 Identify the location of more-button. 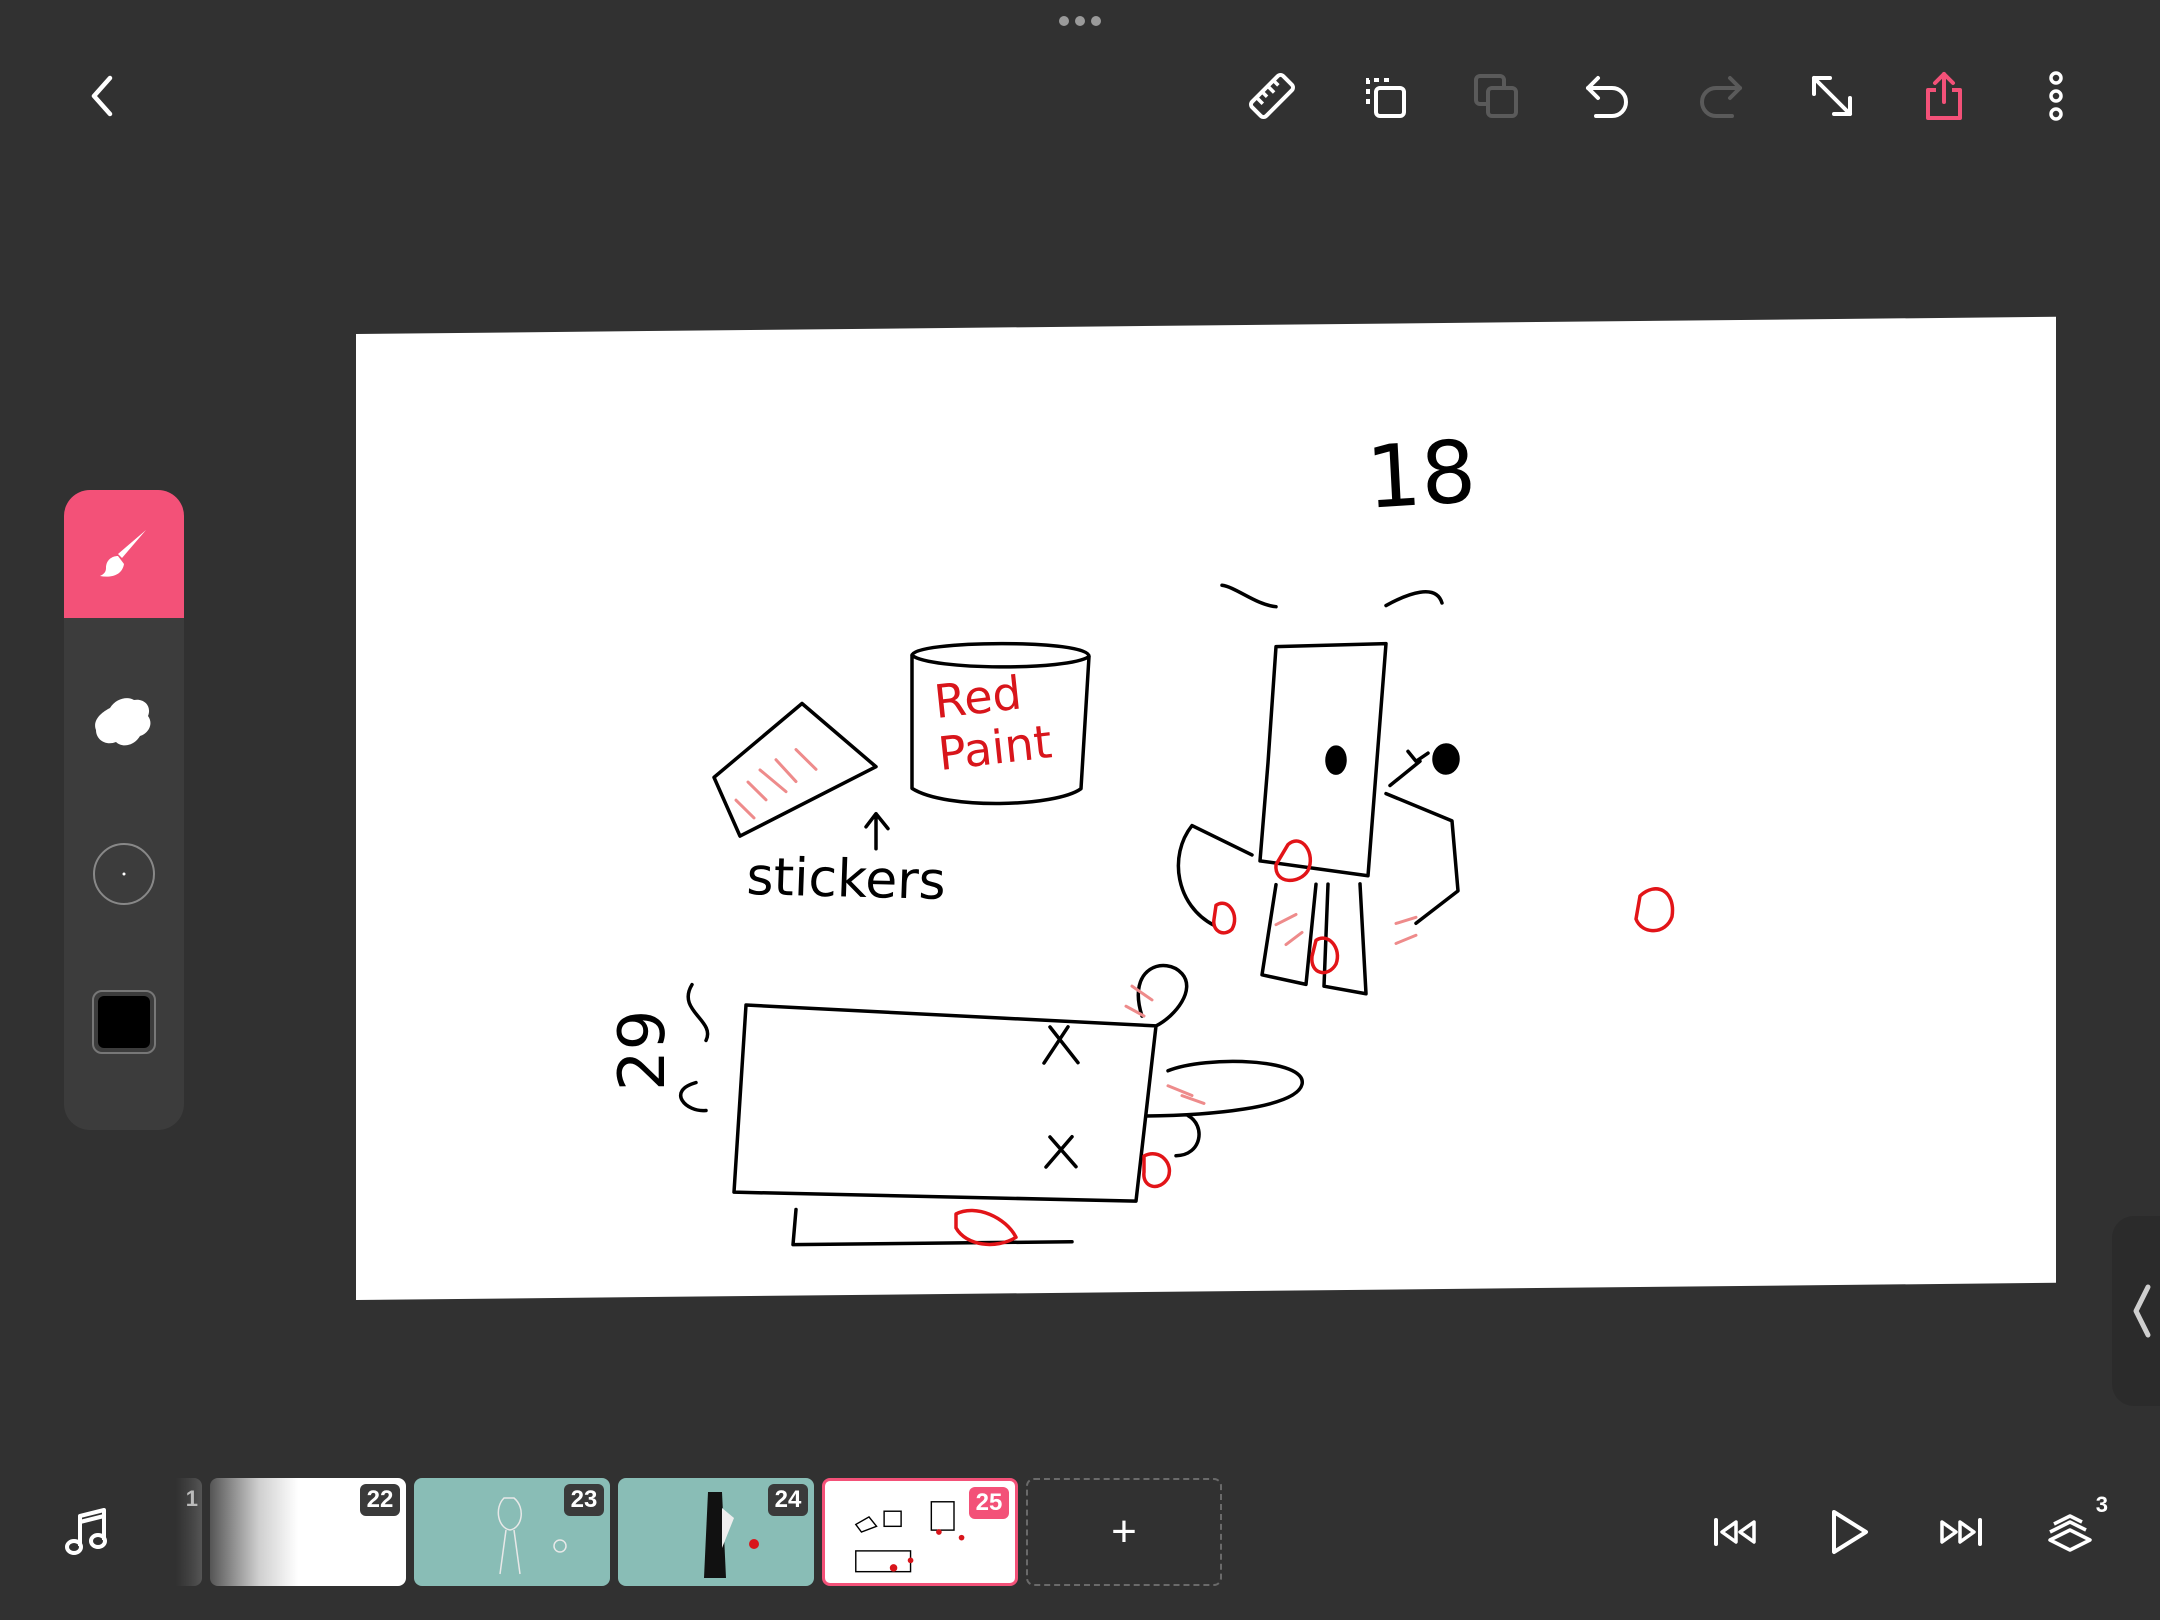
(2056, 96).